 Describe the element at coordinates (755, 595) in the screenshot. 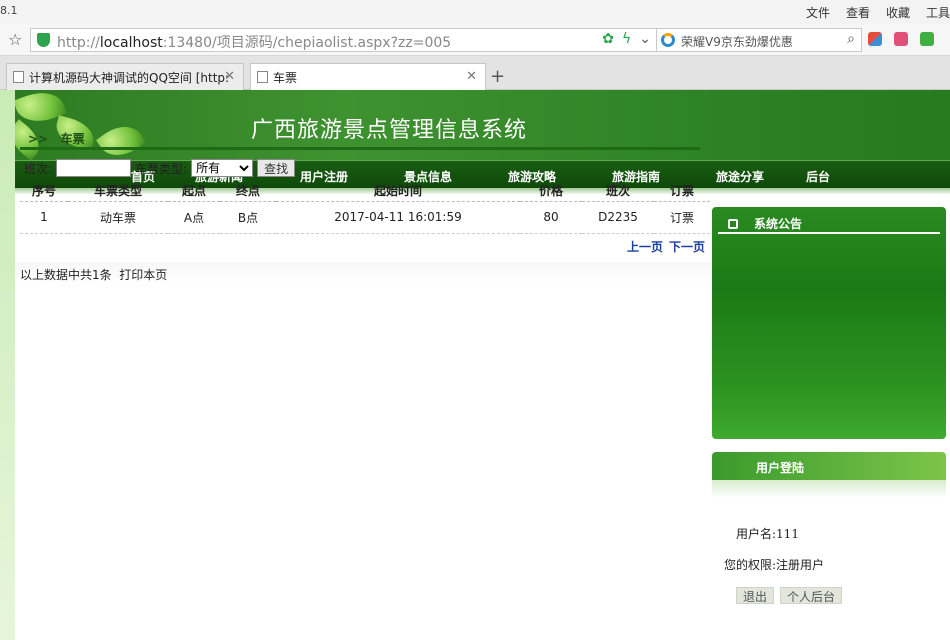

I see `logout-button: 退出` at that location.